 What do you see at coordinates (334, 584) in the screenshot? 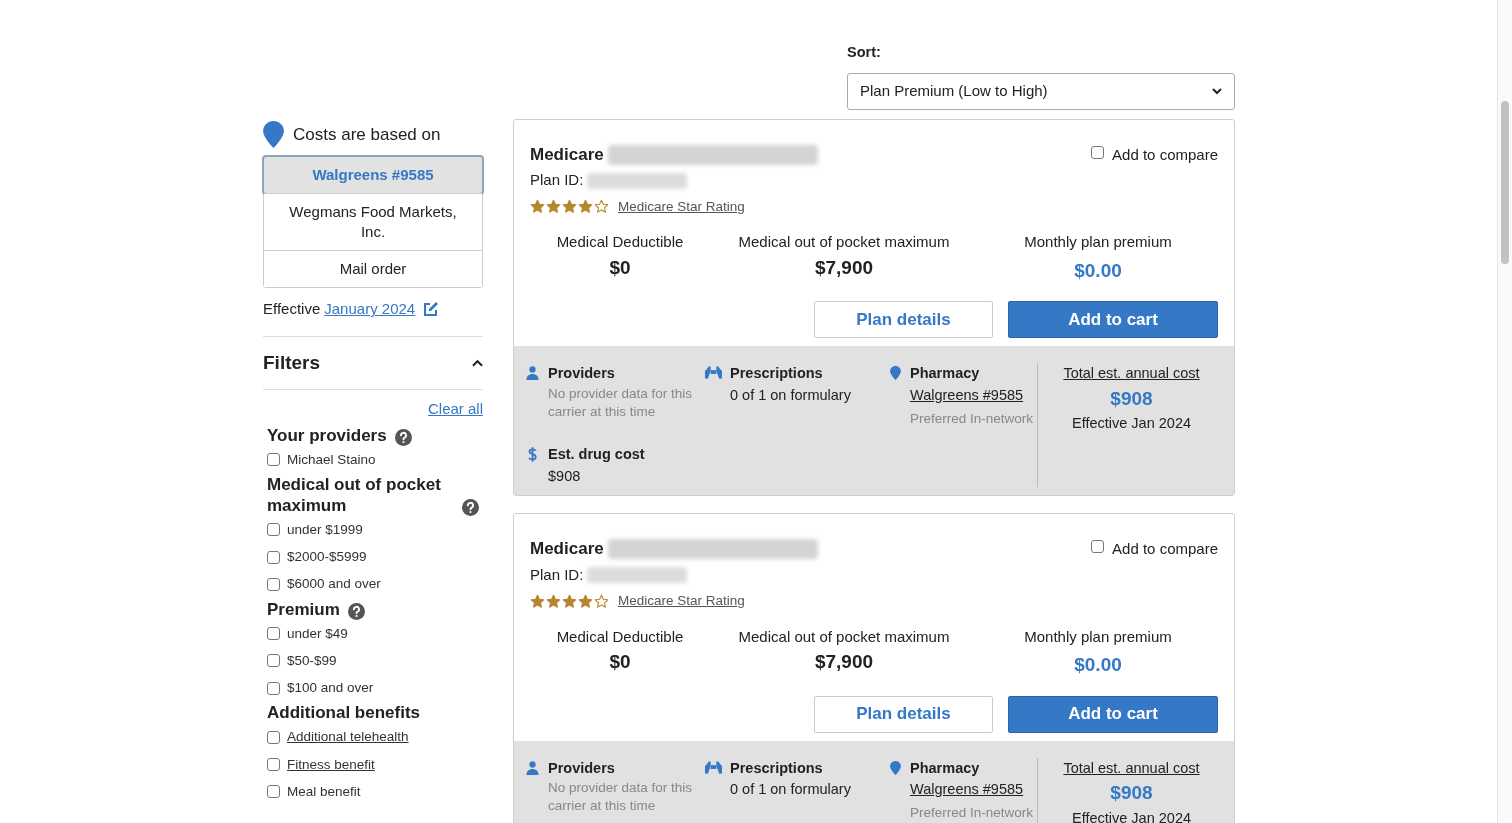
I see `filter-option-label: $6000 and over` at bounding box center [334, 584].